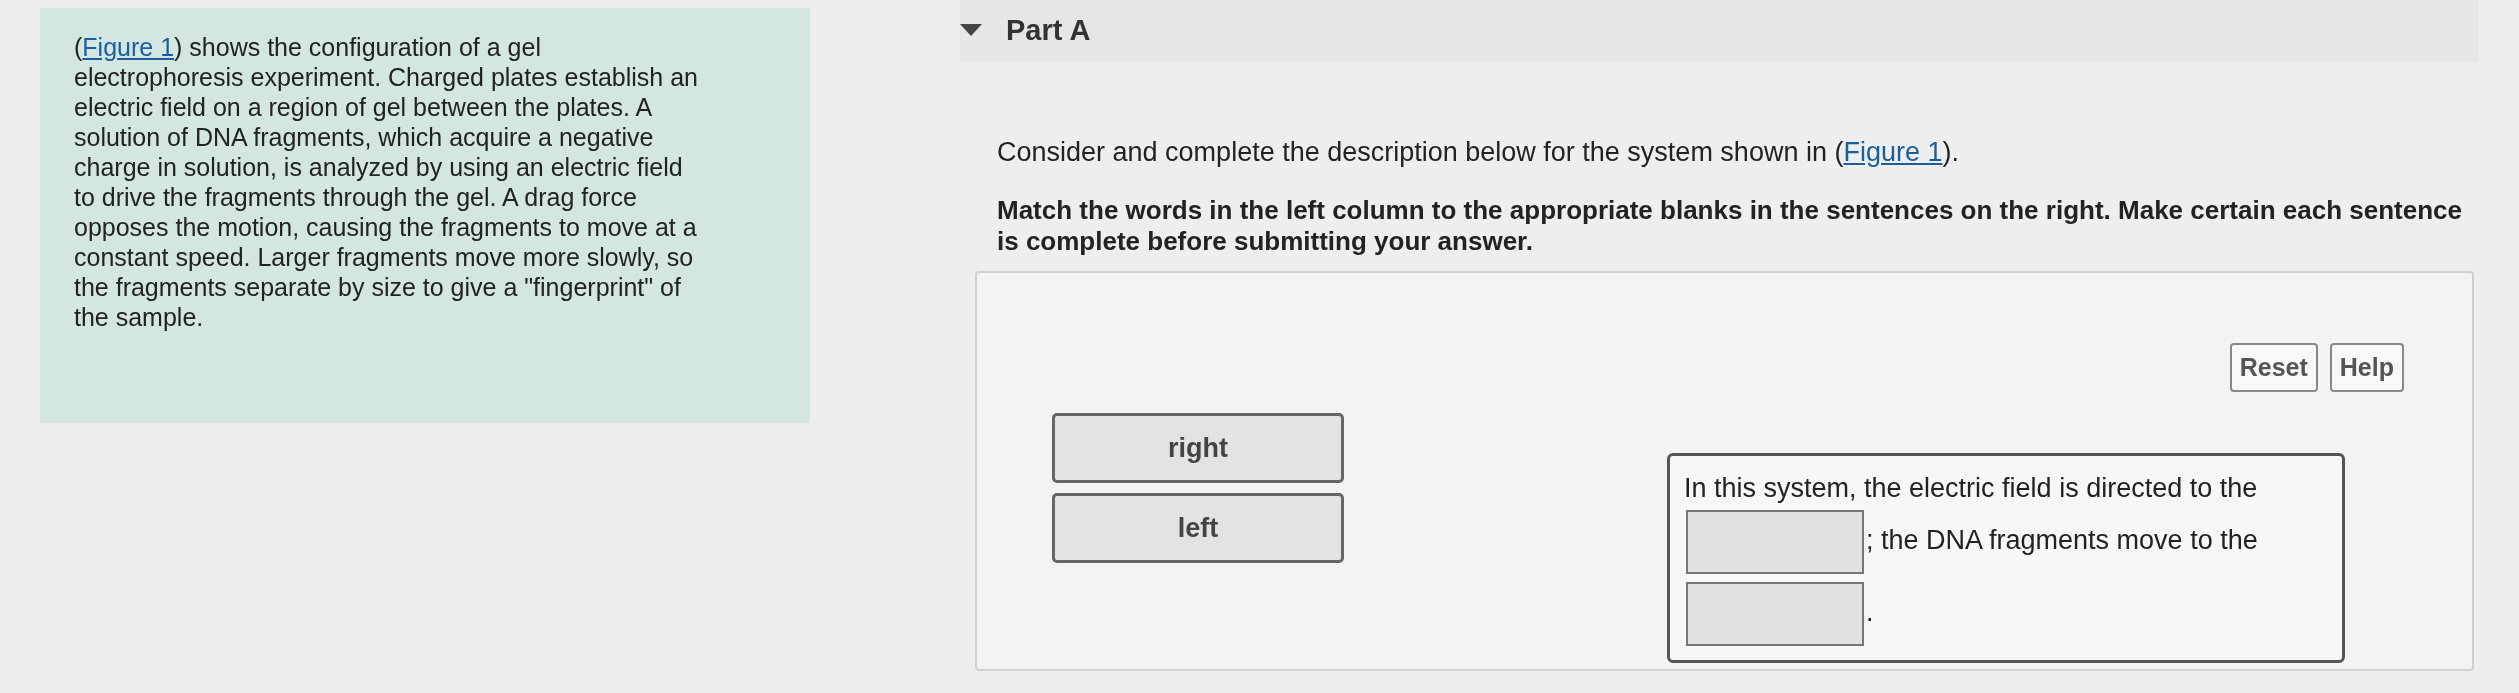  I want to click on instructions-text: Match the words in the left column to the appropriate blanks in the sentences on the right. Make certain each sentence is complete before submitting your answer., so click(1730, 225).